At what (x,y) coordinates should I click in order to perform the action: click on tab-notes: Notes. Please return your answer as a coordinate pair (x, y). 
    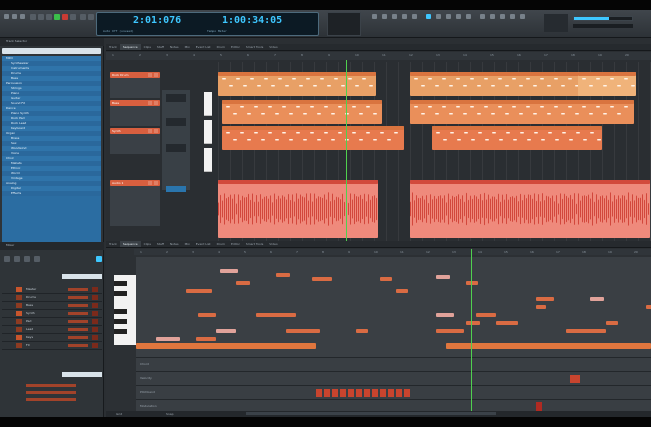
    Looking at the image, I should click on (174, 244).